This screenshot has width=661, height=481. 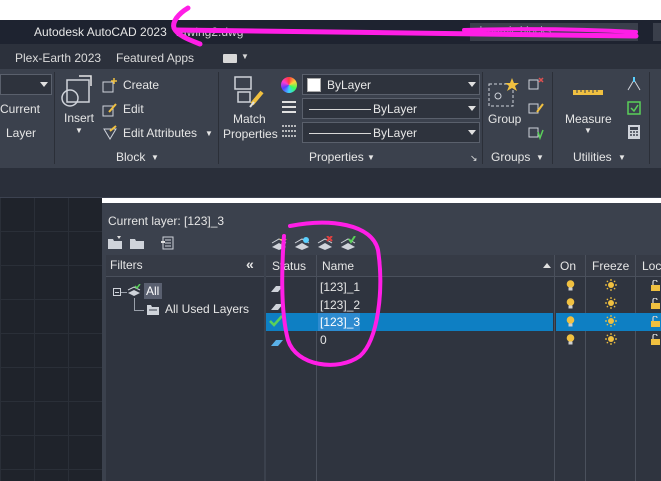 I want to click on layer-dropdown, so click(x=26, y=84).